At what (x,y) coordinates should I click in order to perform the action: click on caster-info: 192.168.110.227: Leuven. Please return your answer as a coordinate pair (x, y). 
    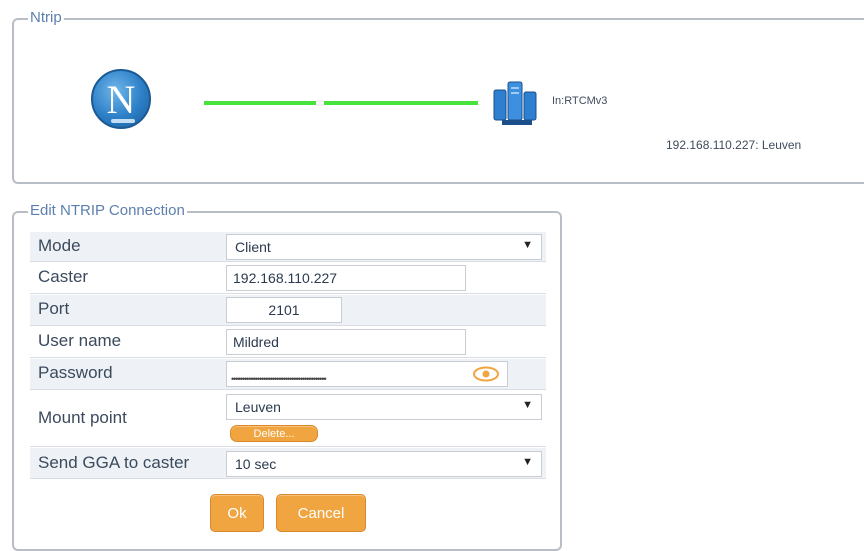
    Looking at the image, I should click on (734, 145).